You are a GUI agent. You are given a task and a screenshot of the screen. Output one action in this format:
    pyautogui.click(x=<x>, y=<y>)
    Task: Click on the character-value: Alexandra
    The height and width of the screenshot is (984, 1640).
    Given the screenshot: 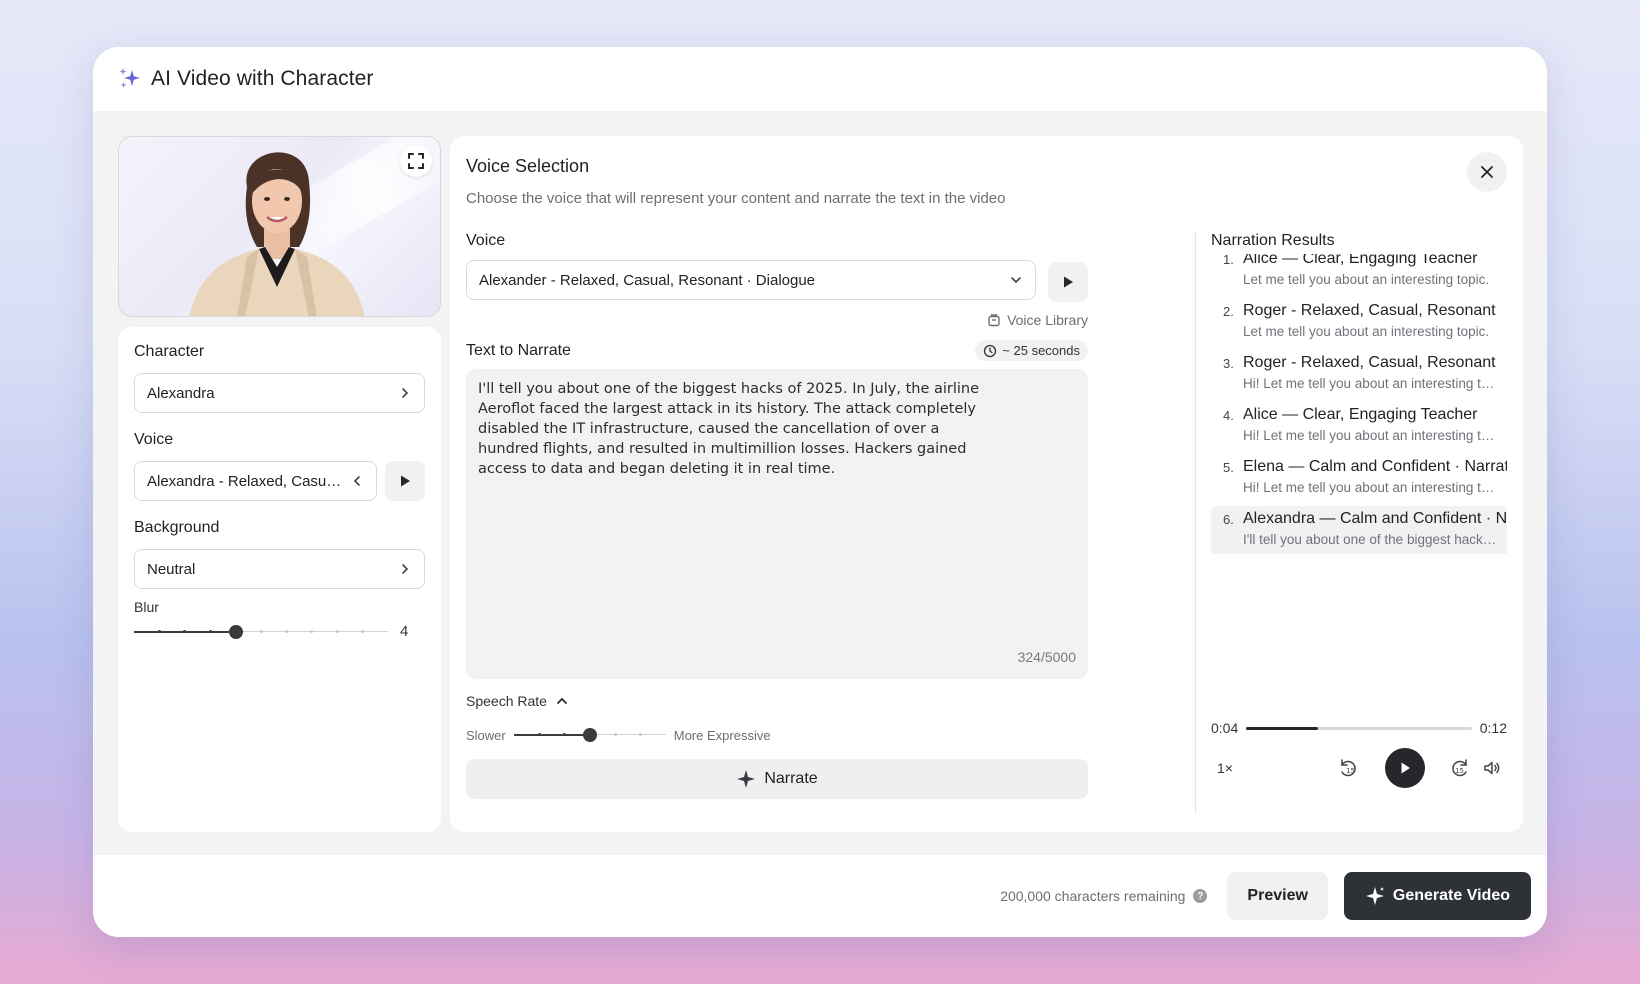 What is the action you would take?
    pyautogui.click(x=181, y=393)
    